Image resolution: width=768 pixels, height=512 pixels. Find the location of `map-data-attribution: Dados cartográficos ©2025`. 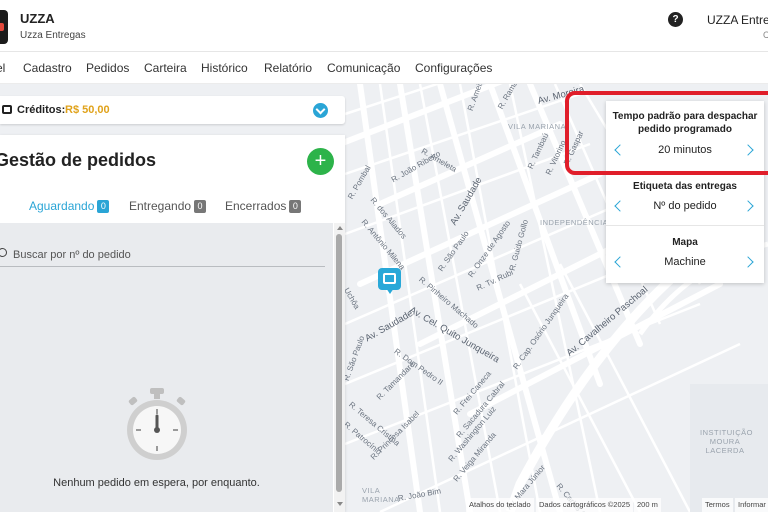

map-data-attribution: Dados cartográficos ©2025 is located at coordinates (584, 505).